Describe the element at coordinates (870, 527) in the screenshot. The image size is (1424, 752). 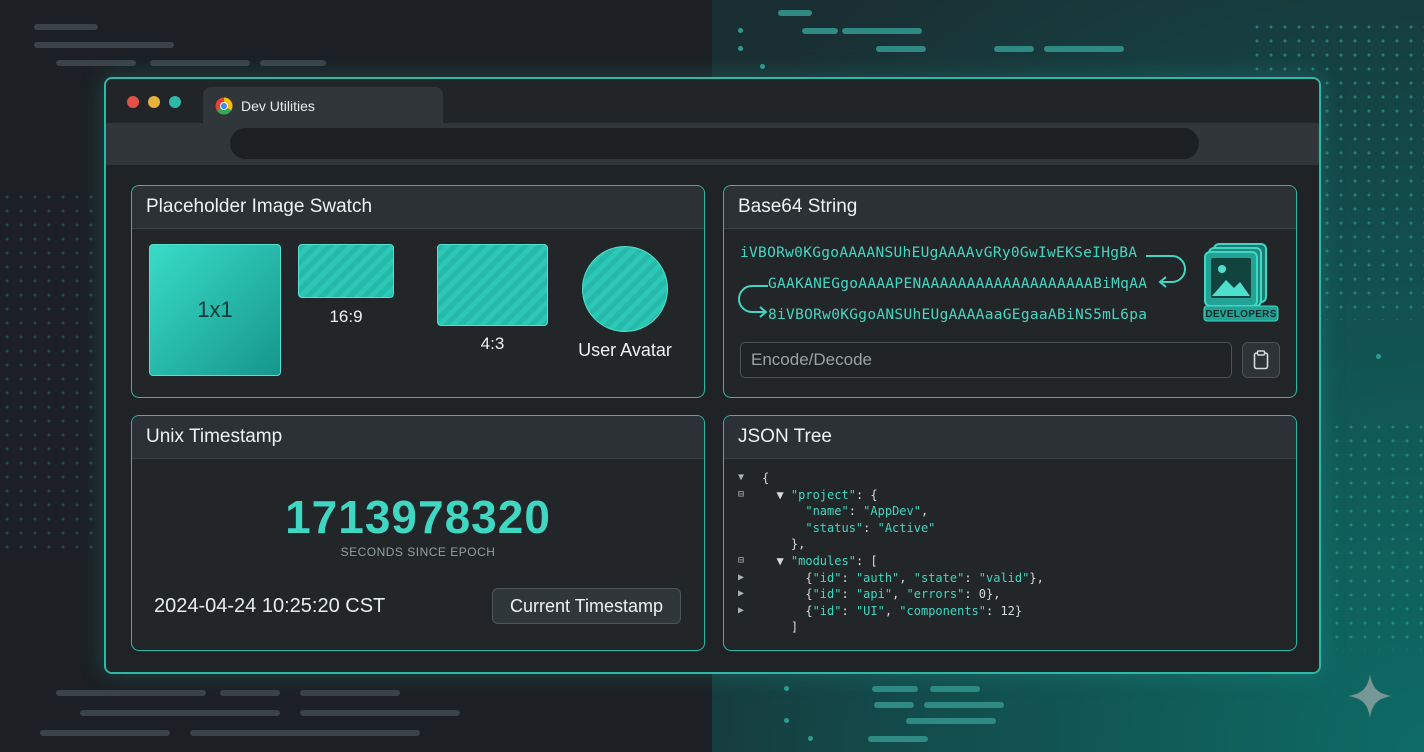
I see `json-tree-text: "status": "Active"` at that location.